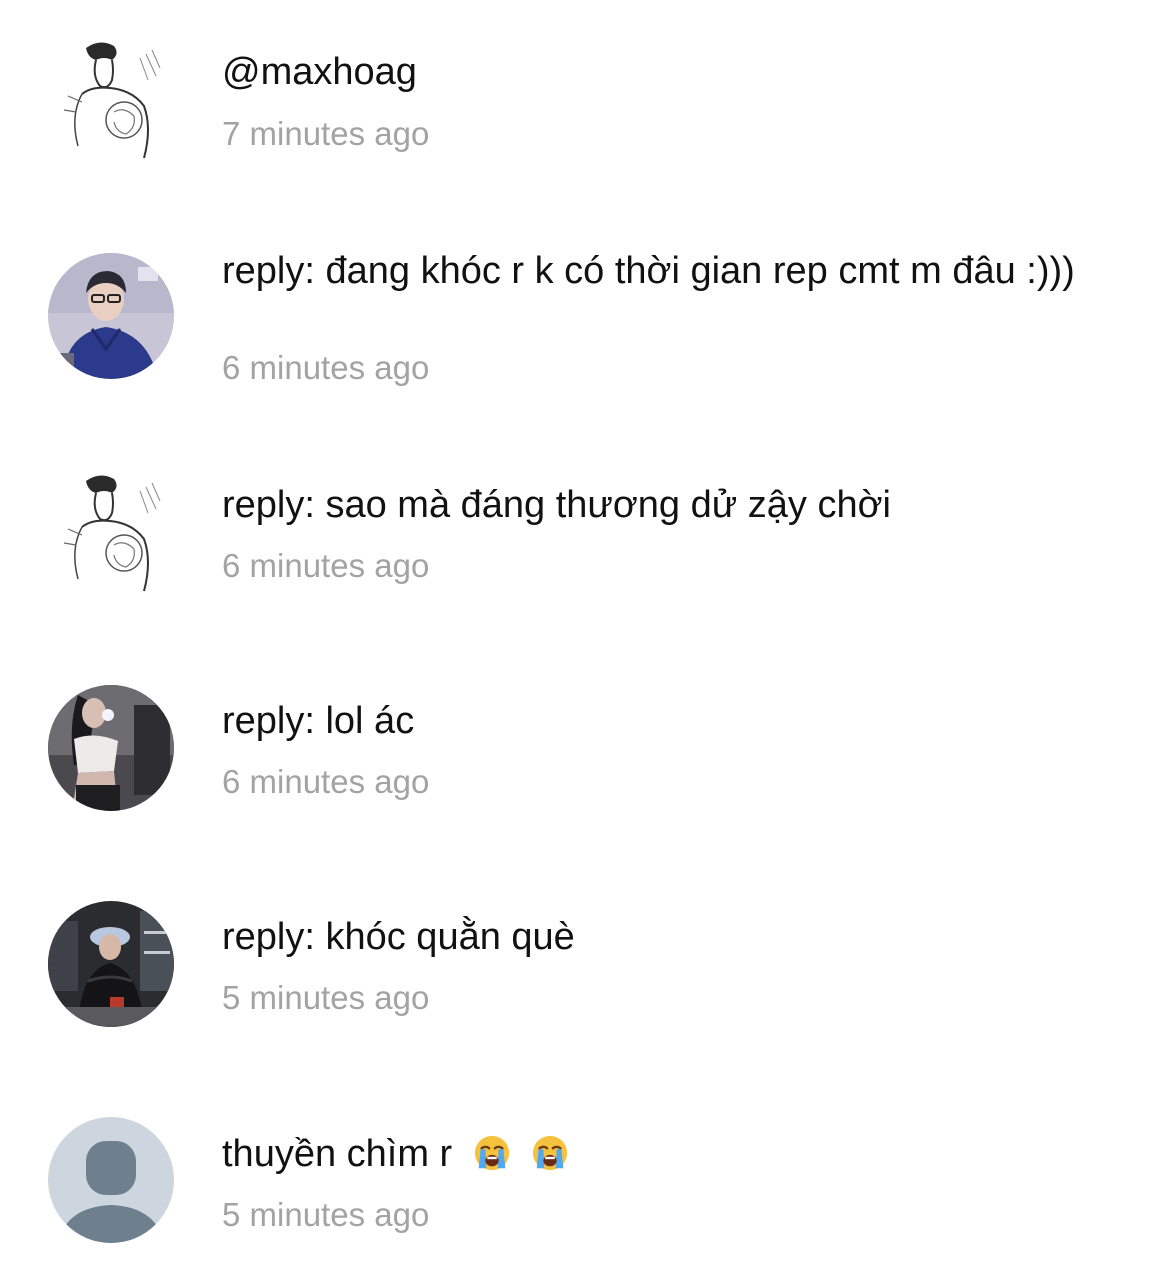 The image size is (1170, 1286). I want to click on comment-text: @maxhoag, so click(319, 72).